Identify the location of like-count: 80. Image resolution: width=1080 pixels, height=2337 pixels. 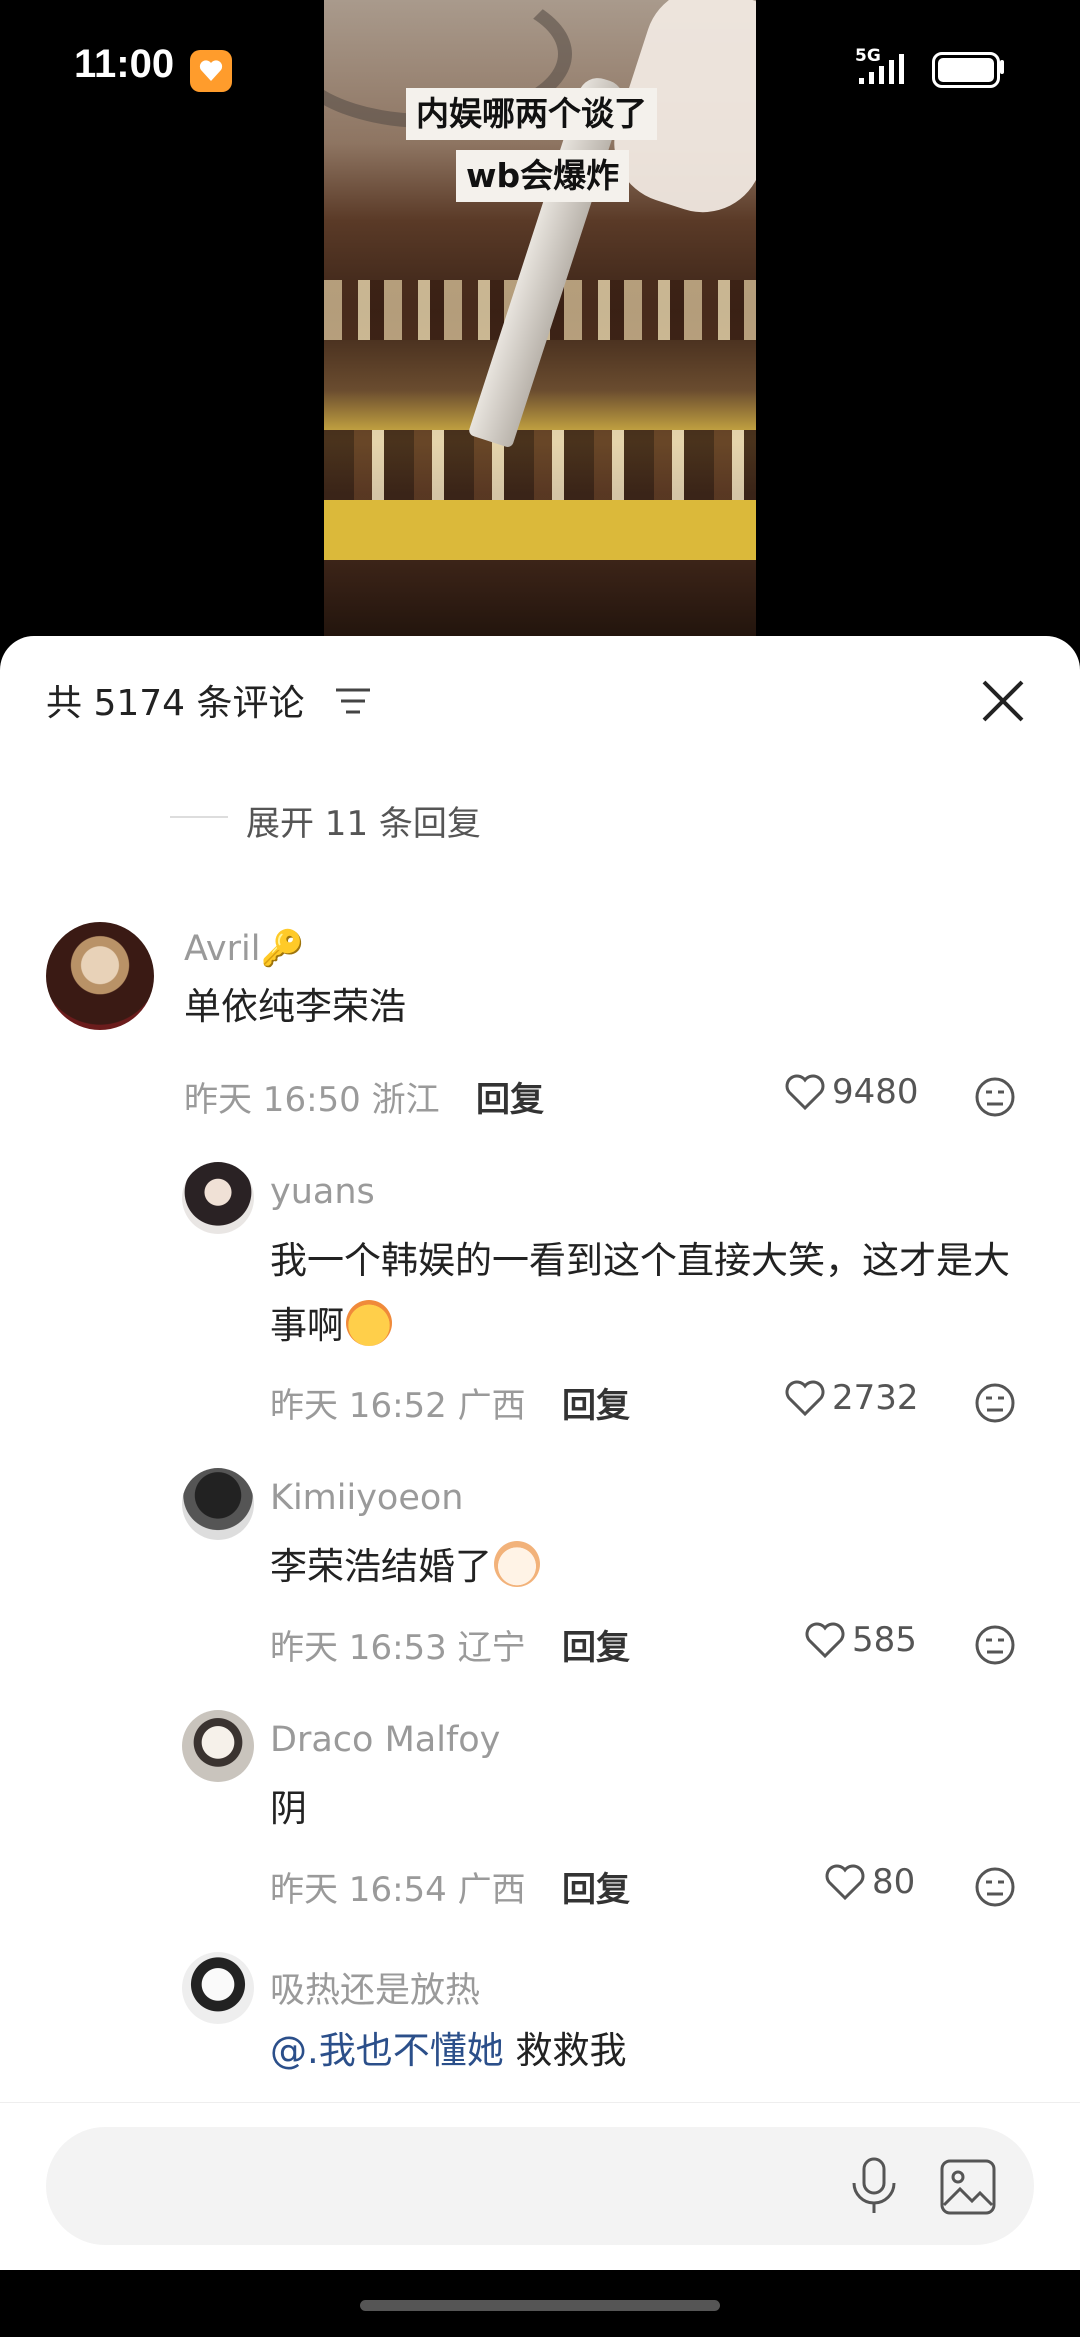
(894, 1882).